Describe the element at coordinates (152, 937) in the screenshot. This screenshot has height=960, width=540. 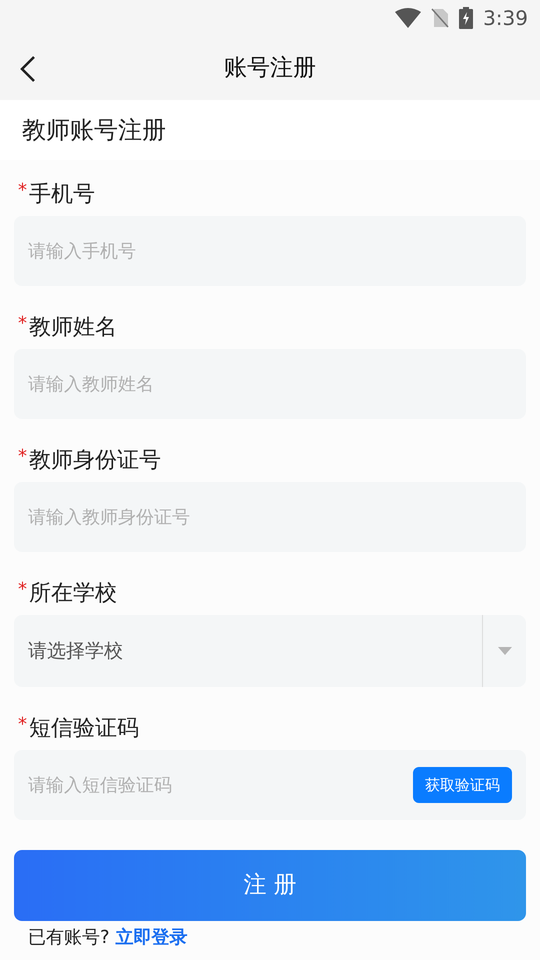
I see `login-link: 立即登录` at that location.